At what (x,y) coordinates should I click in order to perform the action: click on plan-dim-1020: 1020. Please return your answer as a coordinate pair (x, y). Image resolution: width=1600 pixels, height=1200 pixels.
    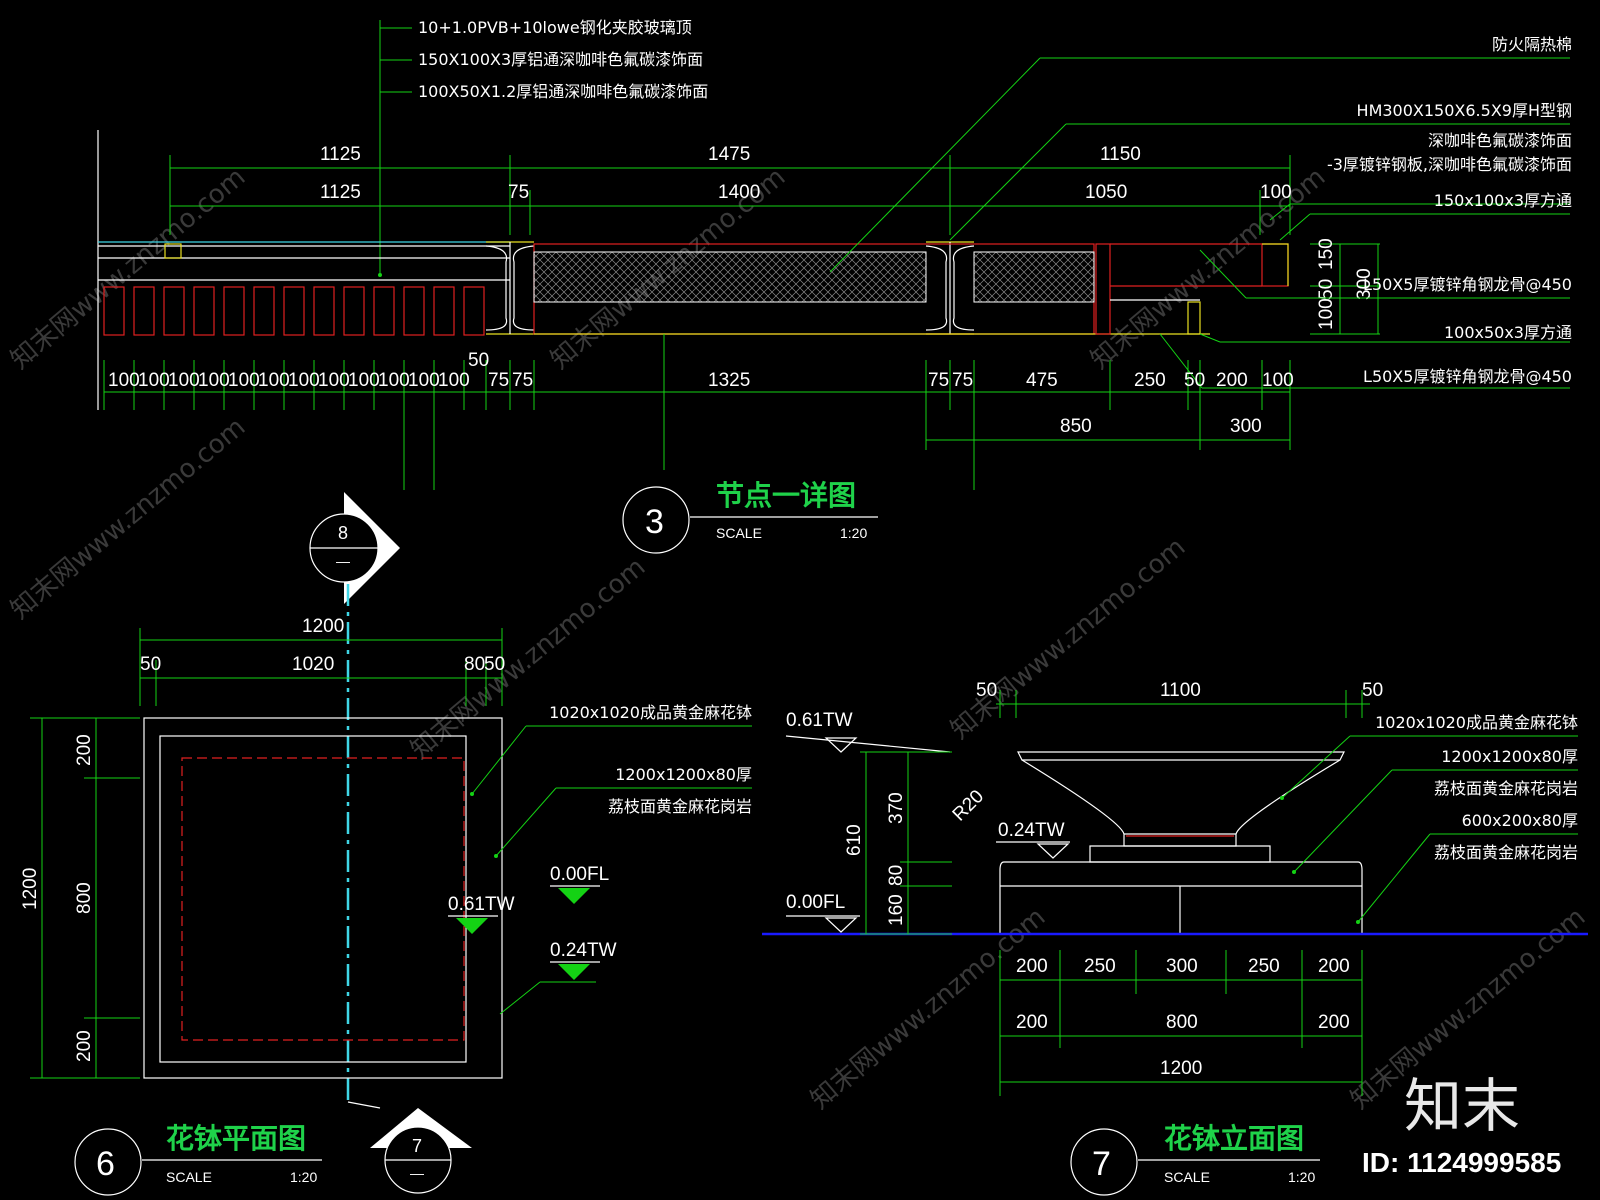
    Looking at the image, I should click on (313, 664).